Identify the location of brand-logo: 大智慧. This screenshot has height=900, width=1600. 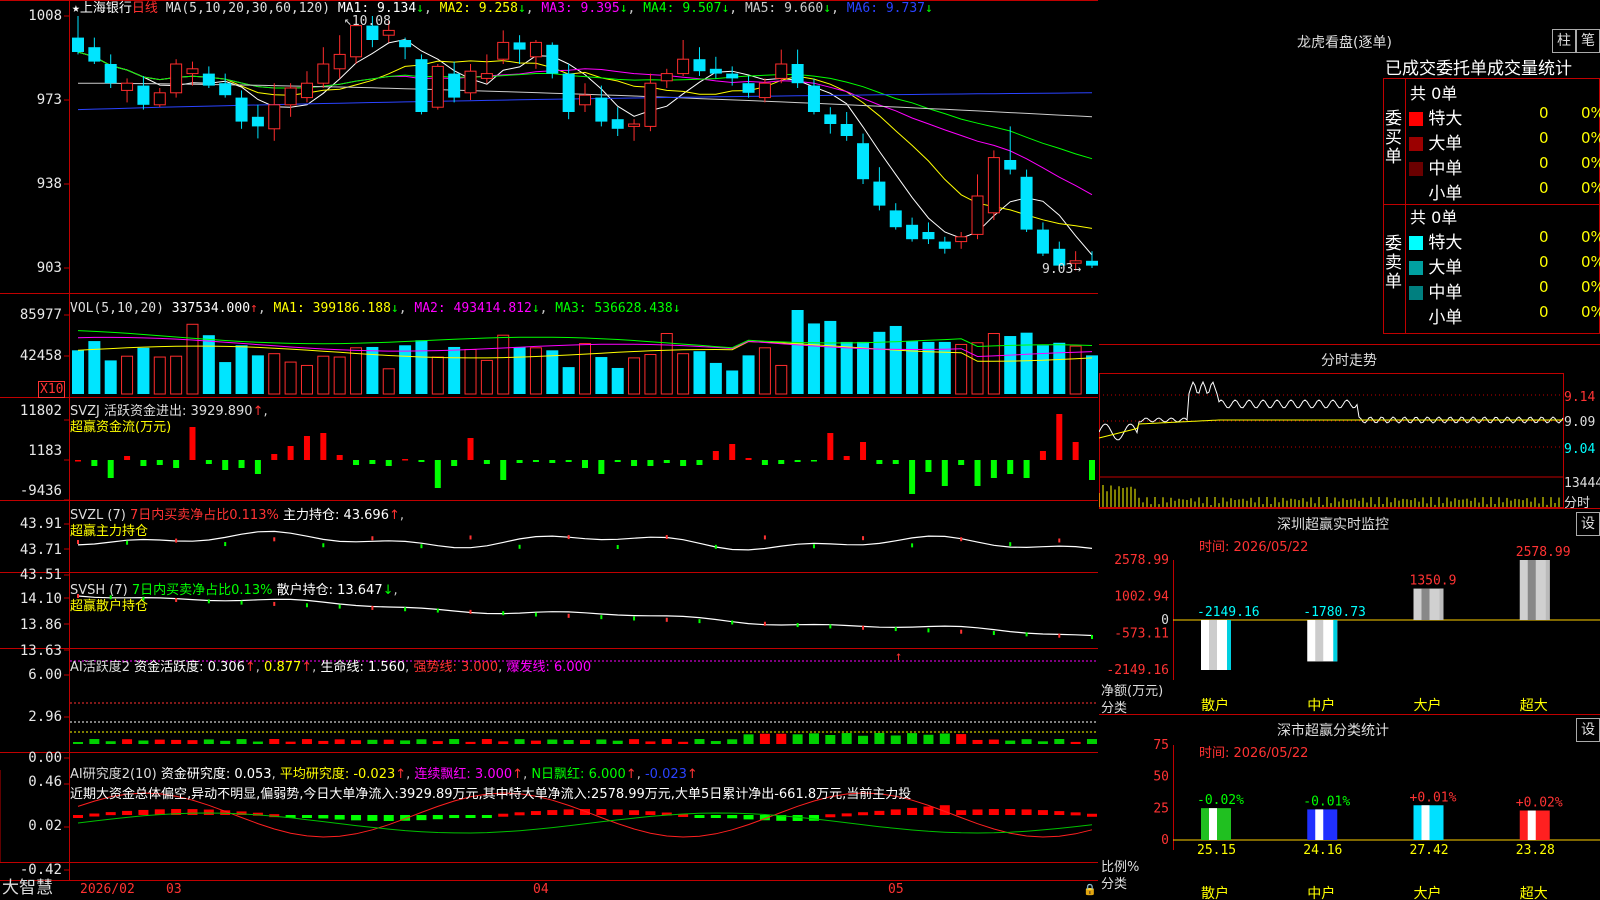
(27, 888).